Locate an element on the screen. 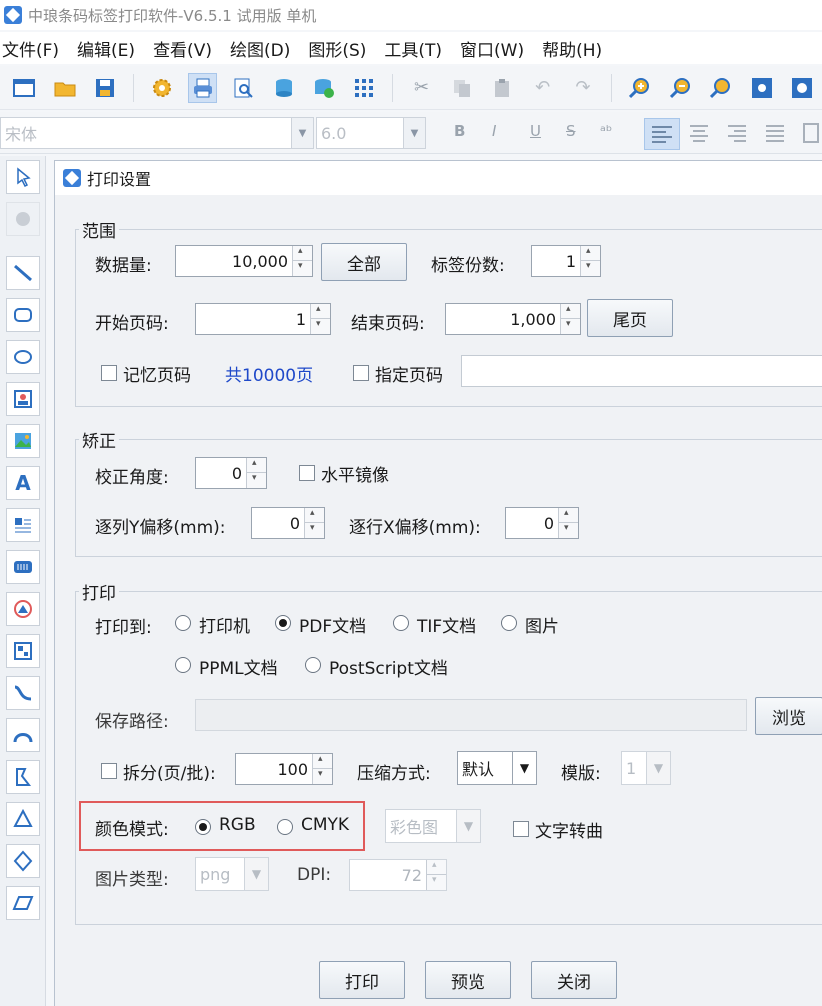  italic-button: I is located at coordinates (494, 131).